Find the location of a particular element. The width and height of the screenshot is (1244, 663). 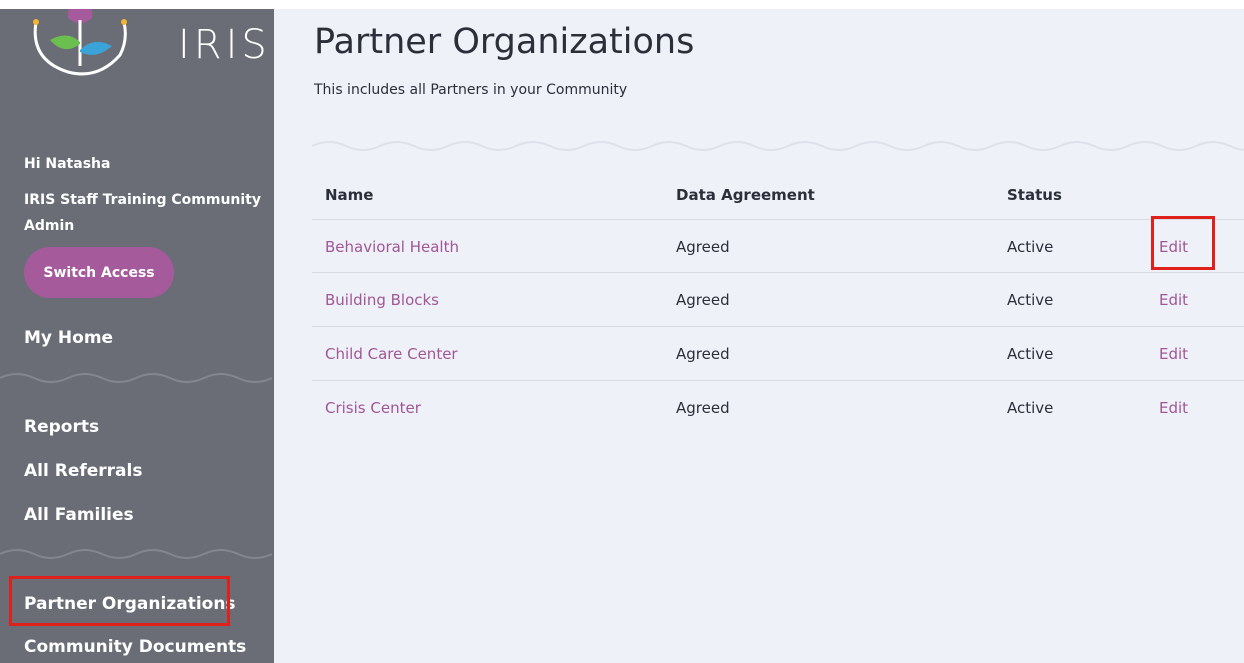

partner-name-link: Building Blocks is located at coordinates (382, 300).